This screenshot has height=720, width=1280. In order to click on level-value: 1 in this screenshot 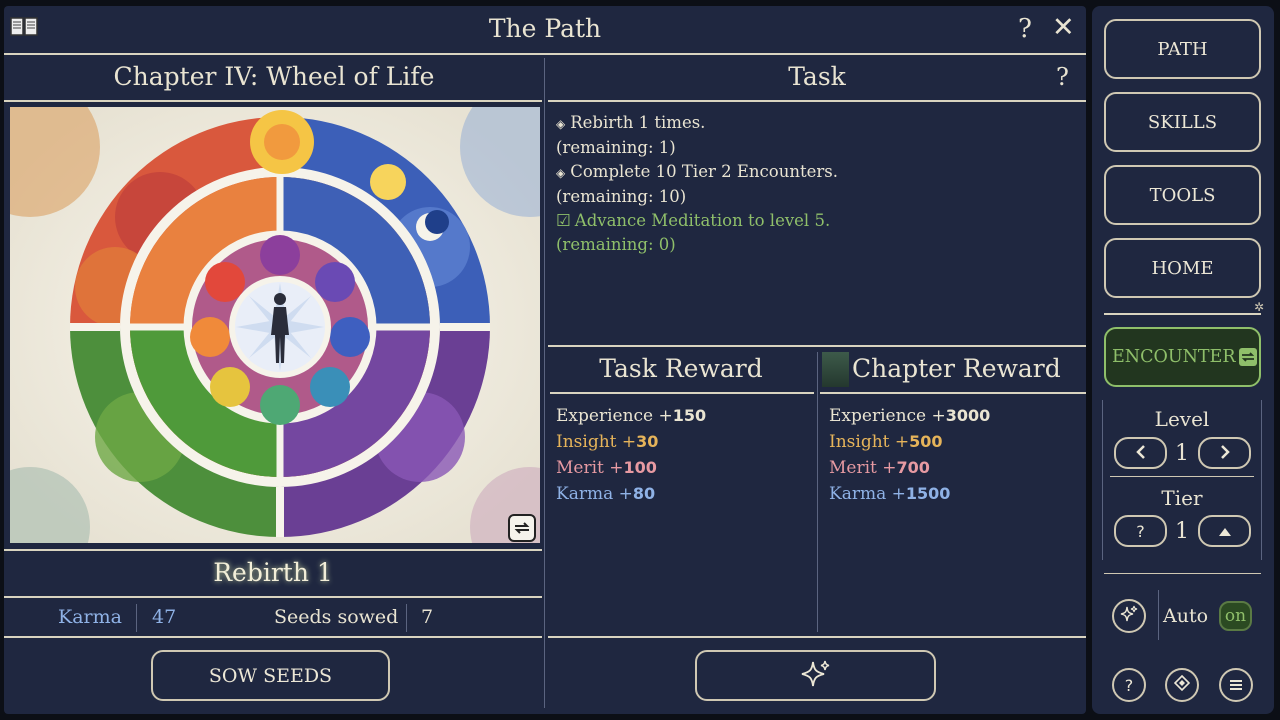, I will do `click(1182, 453)`.